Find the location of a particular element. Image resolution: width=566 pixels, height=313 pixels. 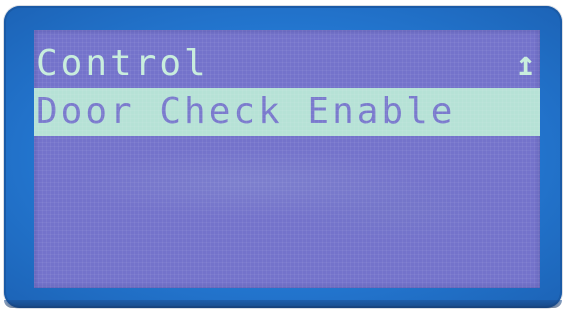

menu-title: Control is located at coordinates (122, 63).